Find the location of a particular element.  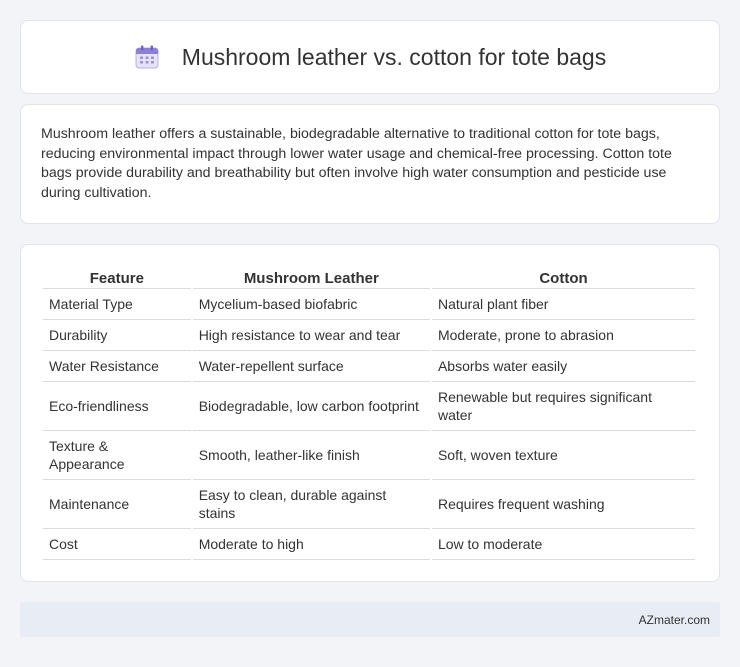

cotton-cell: Requires frequent washing is located at coordinates (563, 504).